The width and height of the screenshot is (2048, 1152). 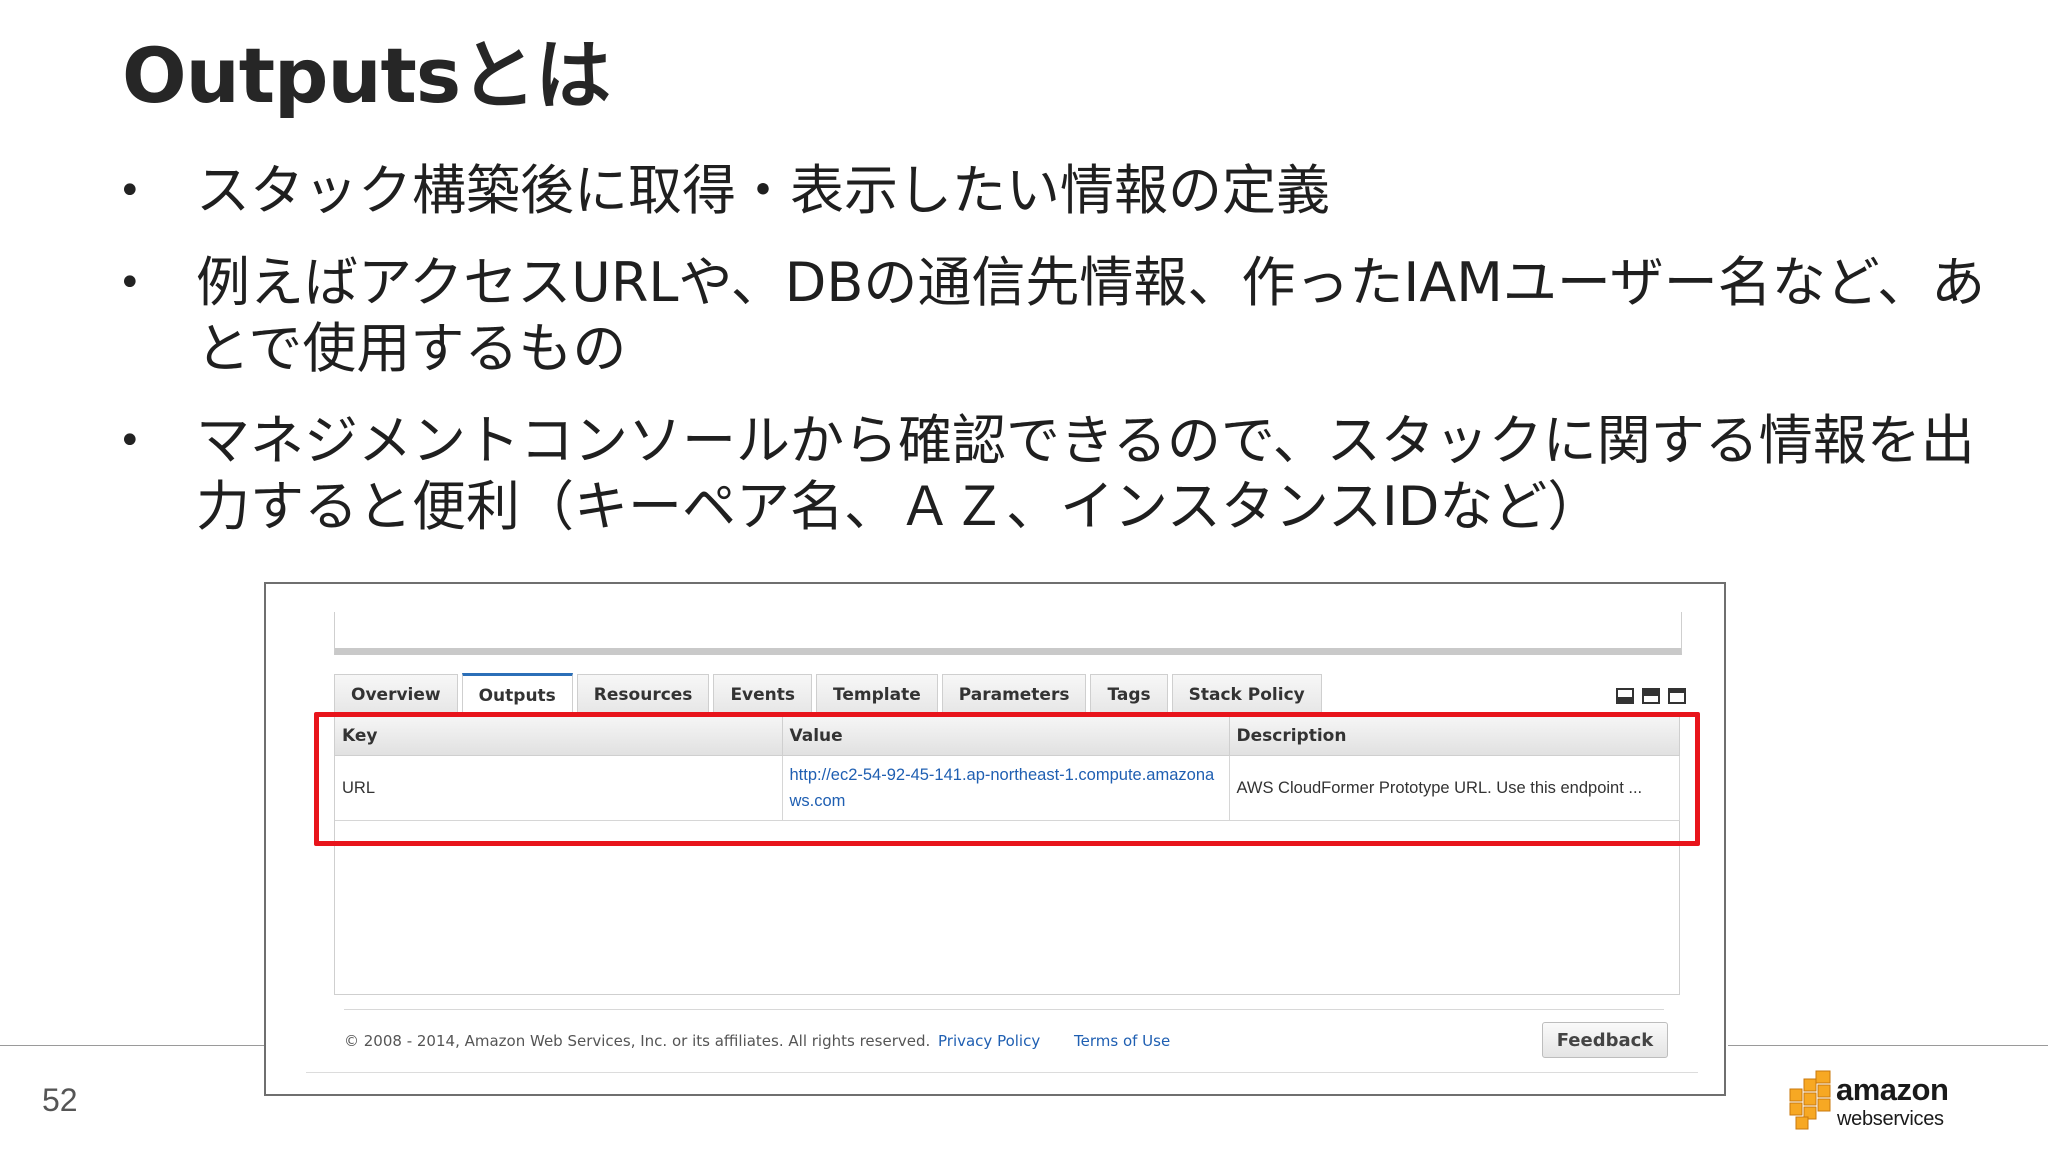 I want to click on aws-logo-subtext: webservices, so click(x=1890, y=1119).